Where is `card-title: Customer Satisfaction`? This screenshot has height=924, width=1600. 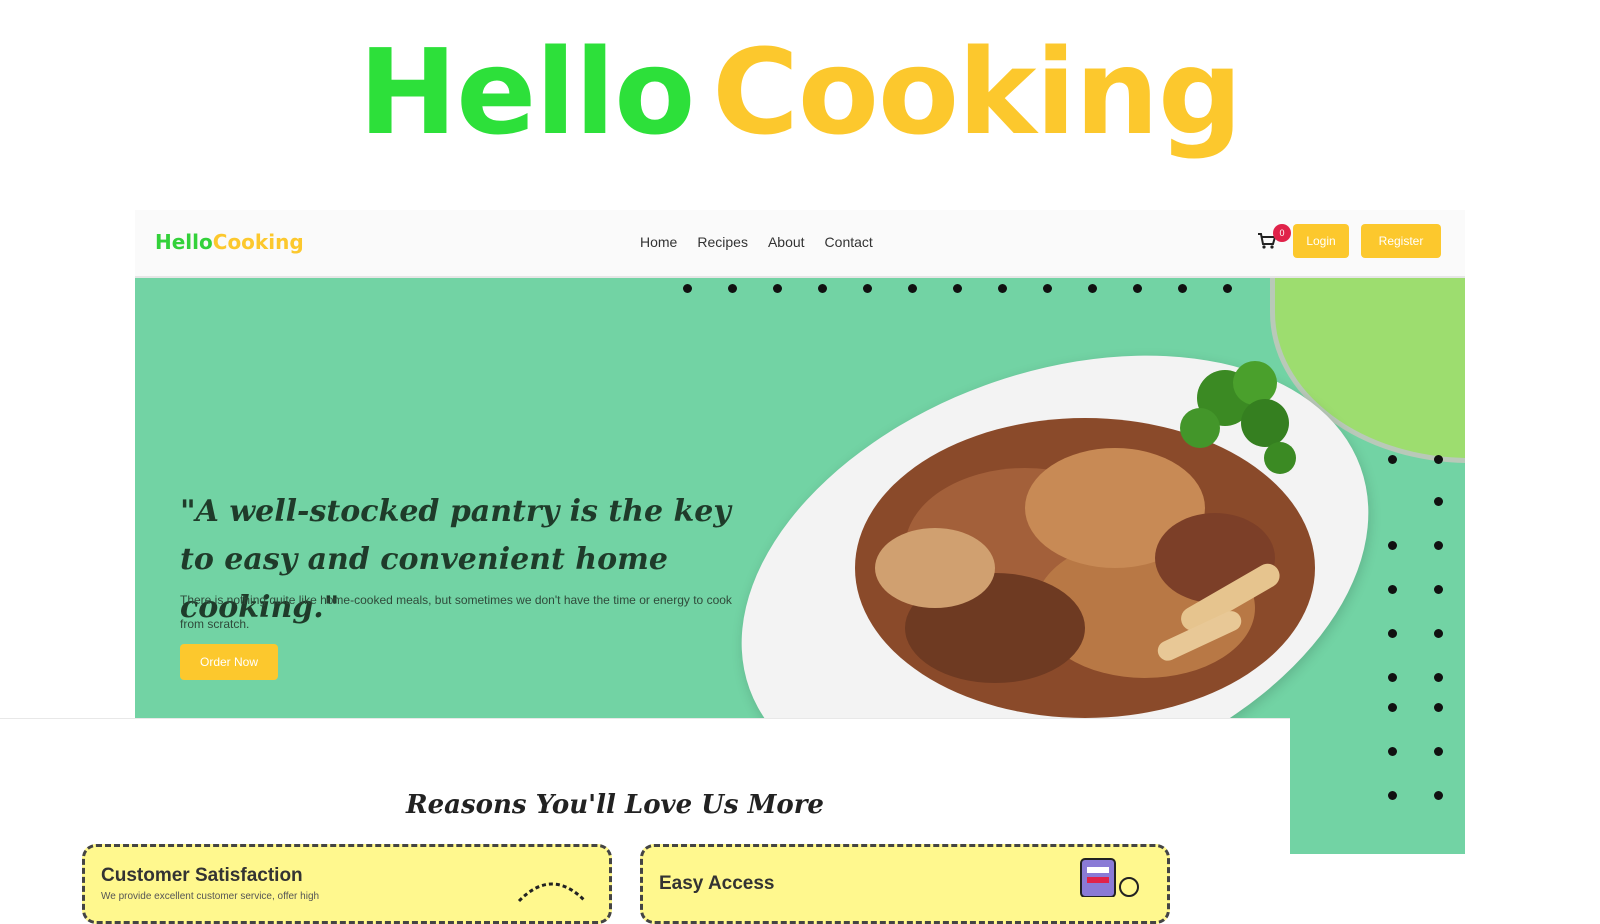 card-title: Customer Satisfaction is located at coordinates (202, 875).